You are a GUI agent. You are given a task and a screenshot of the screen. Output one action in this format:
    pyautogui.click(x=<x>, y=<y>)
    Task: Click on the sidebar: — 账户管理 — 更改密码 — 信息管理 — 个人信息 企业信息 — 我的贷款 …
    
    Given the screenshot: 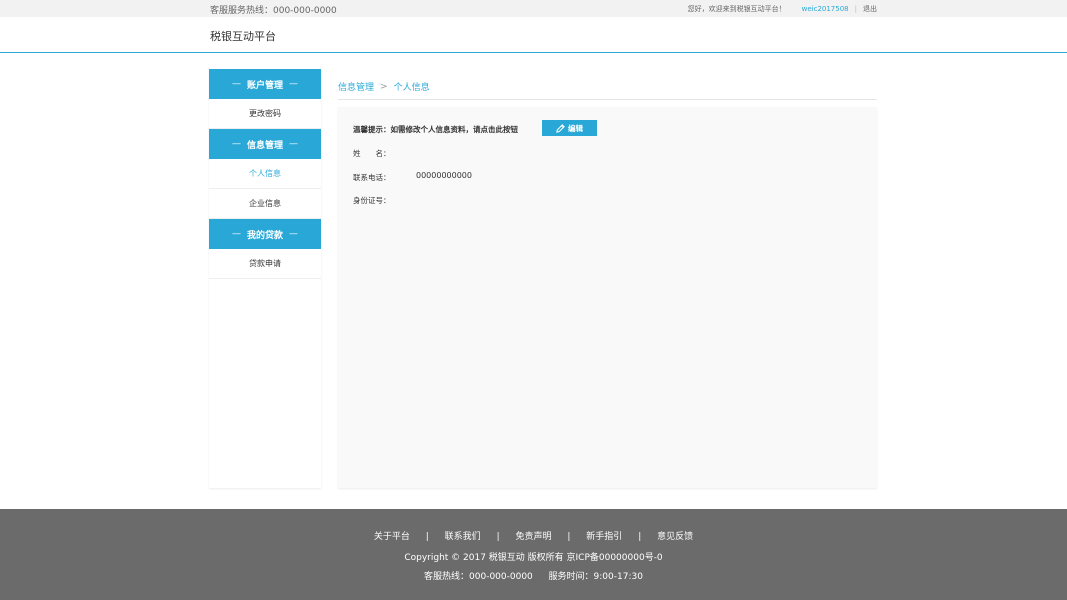 What is the action you would take?
    pyautogui.click(x=265, y=278)
    